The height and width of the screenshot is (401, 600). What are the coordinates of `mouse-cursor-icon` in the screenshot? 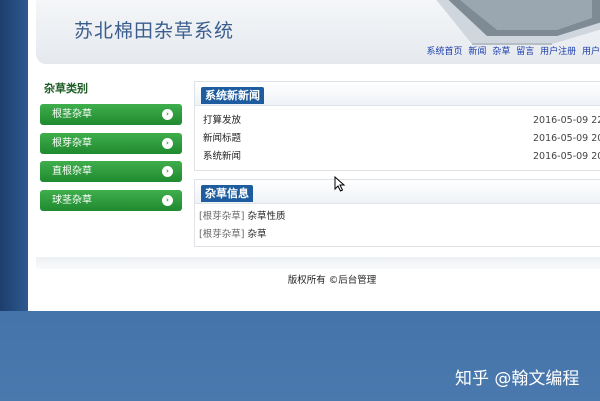 It's located at (340, 184).